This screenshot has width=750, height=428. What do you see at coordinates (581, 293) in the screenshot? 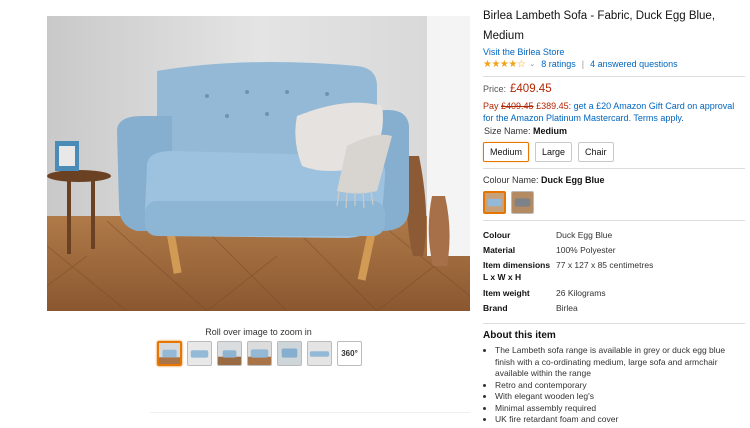
I see `spec-value: 26 Kilograms` at bounding box center [581, 293].